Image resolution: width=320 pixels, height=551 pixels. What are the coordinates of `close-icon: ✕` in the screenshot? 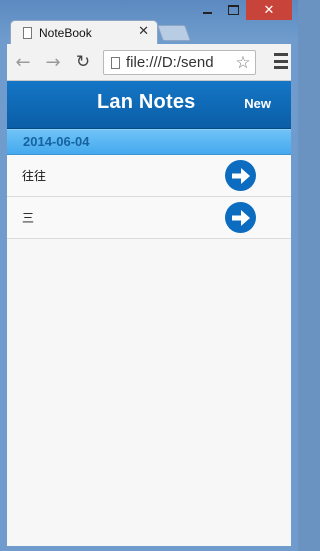 It's located at (269, 10).